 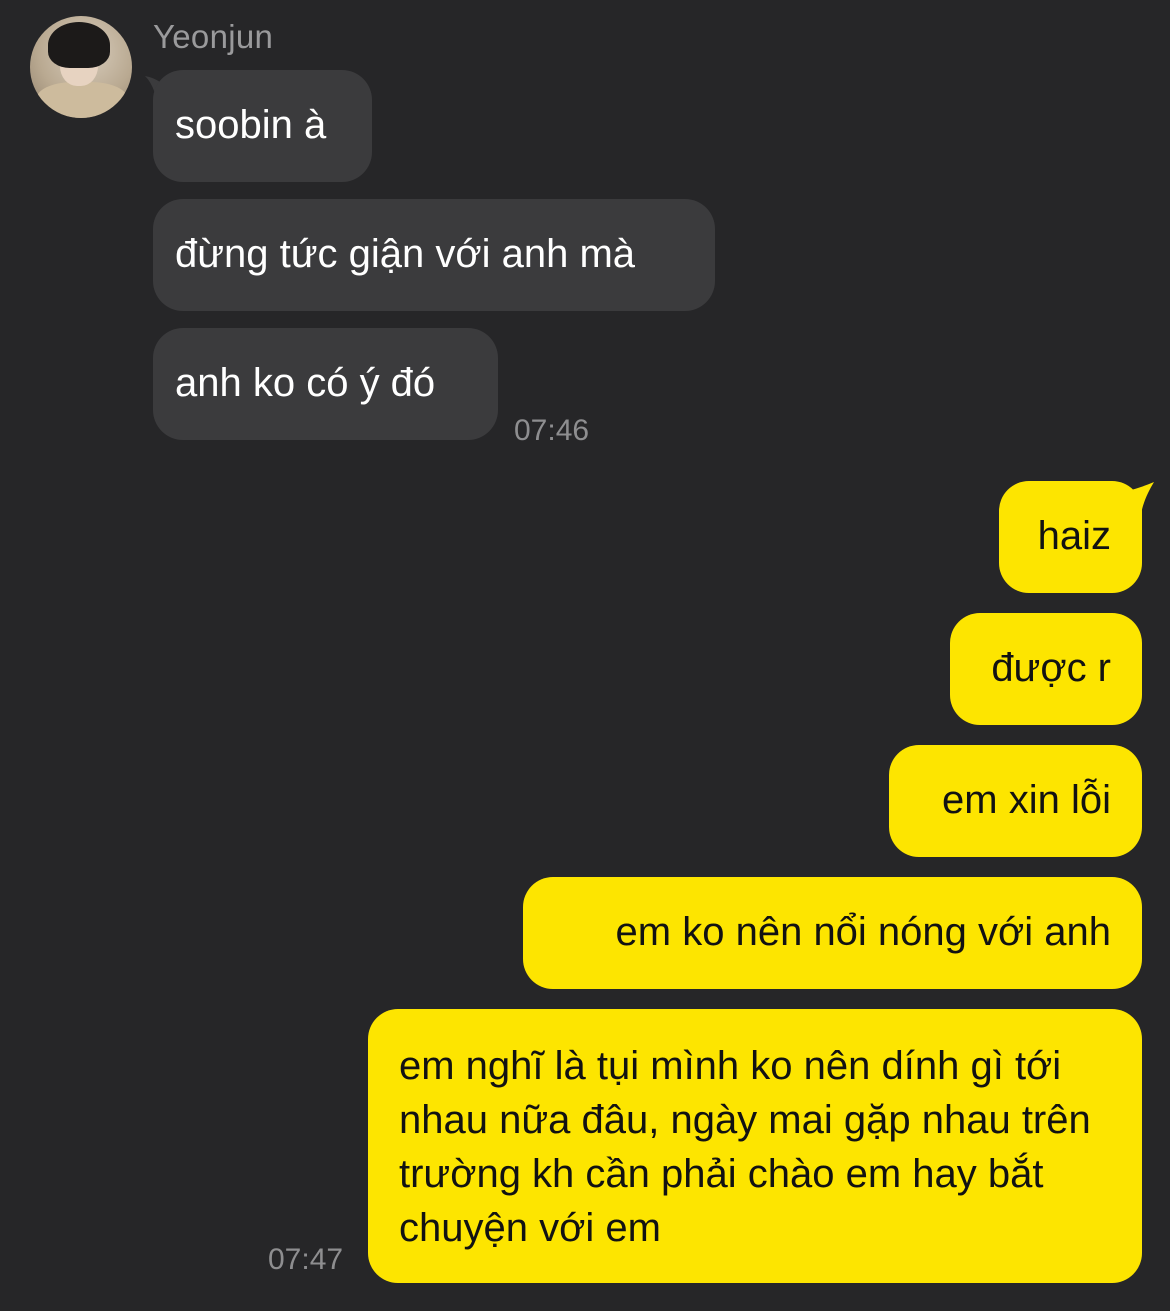 What do you see at coordinates (1051, 668) in the screenshot?
I see `message-text: được r` at bounding box center [1051, 668].